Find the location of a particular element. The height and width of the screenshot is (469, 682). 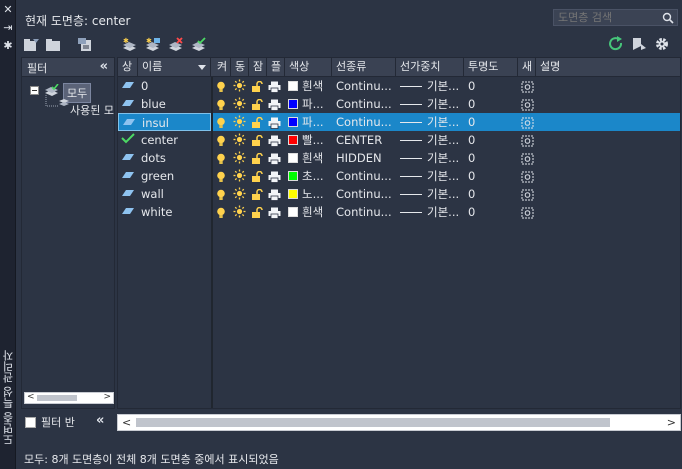

layer-name-area: center is located at coordinates (164, 140).